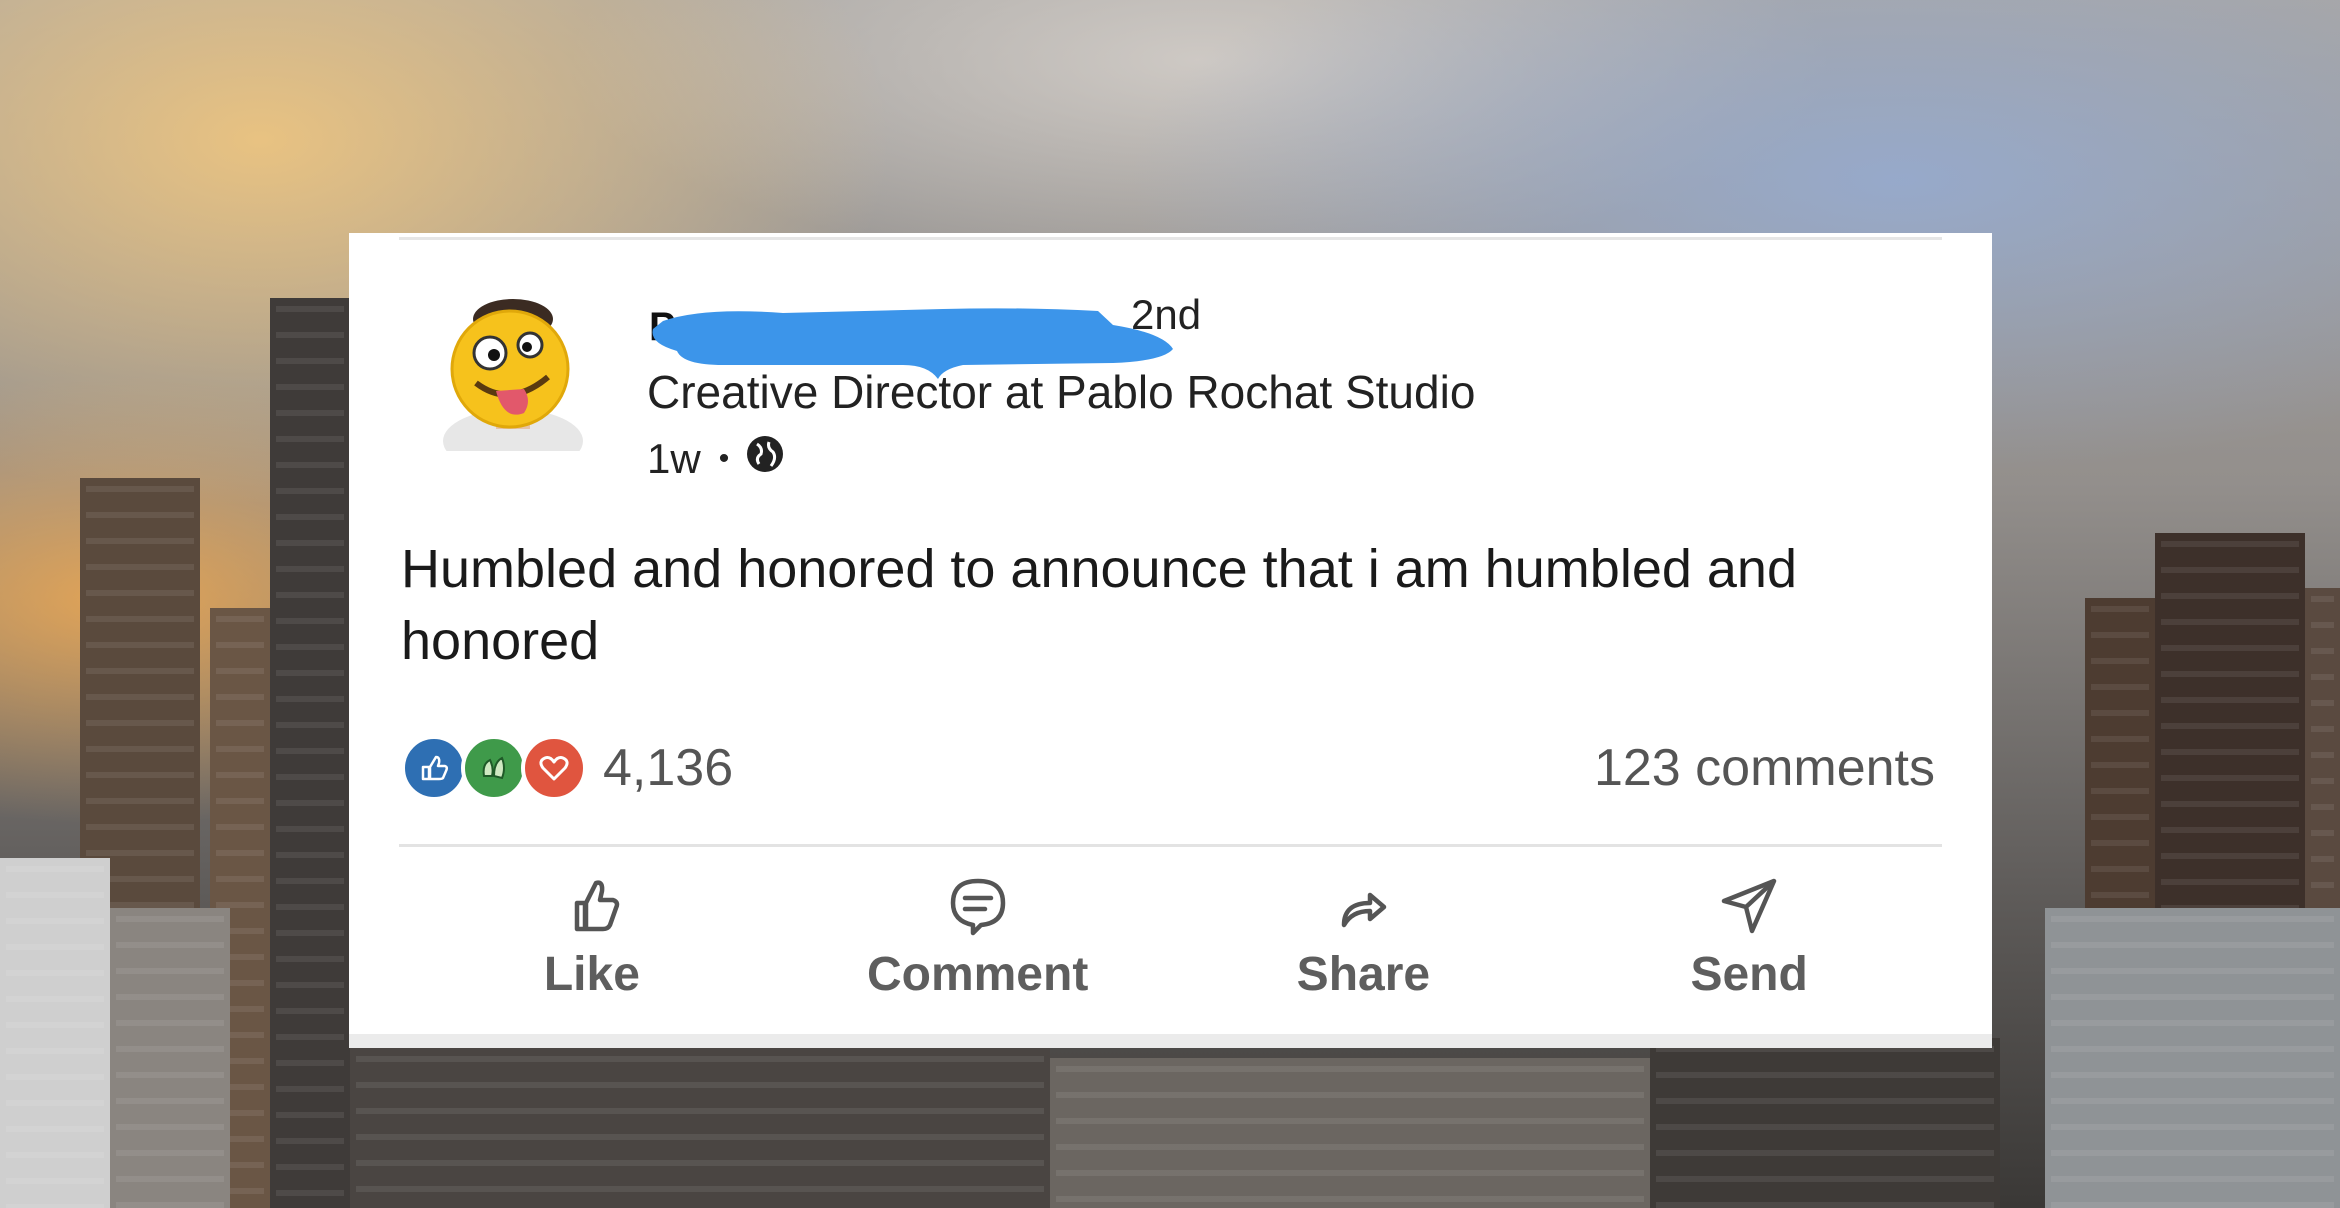 This screenshot has height=1208, width=2340. I want to click on like-reaction-icon, so click(434, 768).